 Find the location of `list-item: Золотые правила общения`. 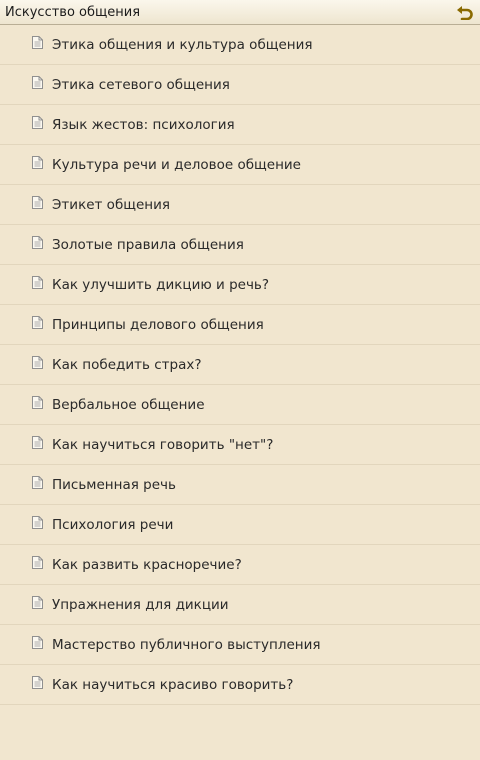

list-item: Золотые правила общения is located at coordinates (240, 245).